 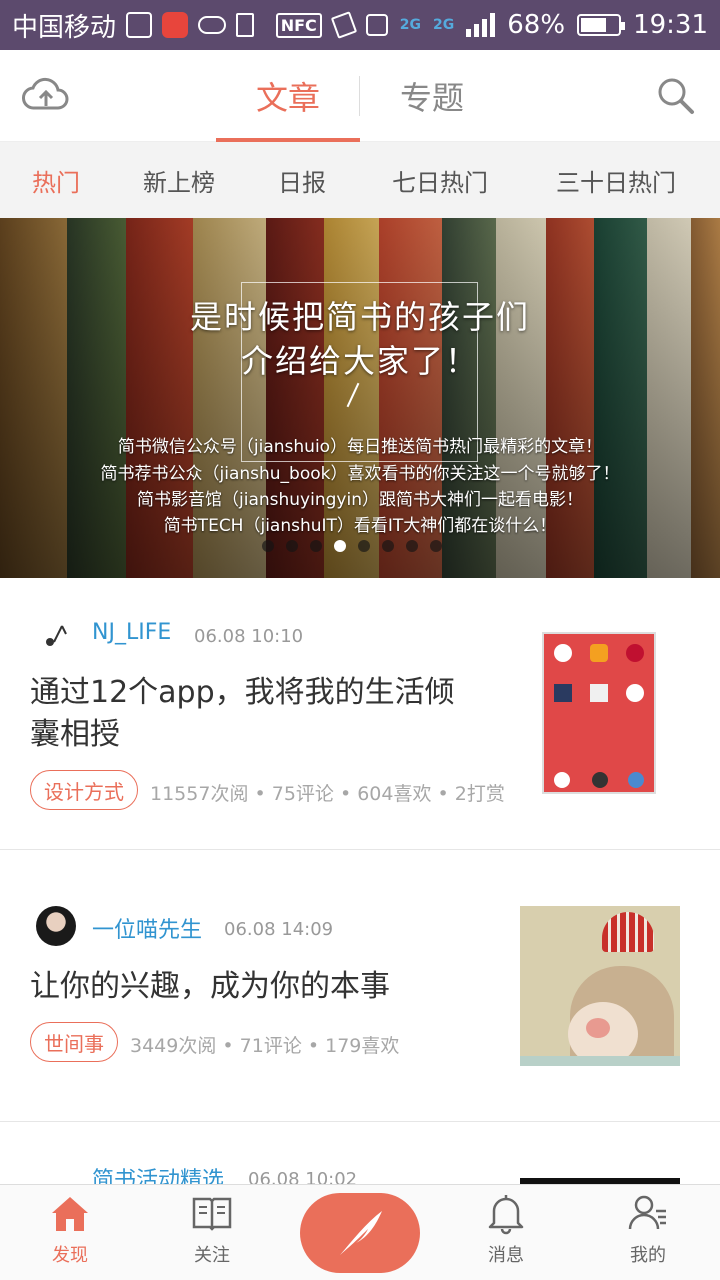 I want to click on nav-messages-label: 消息, so click(x=506, y=1255).